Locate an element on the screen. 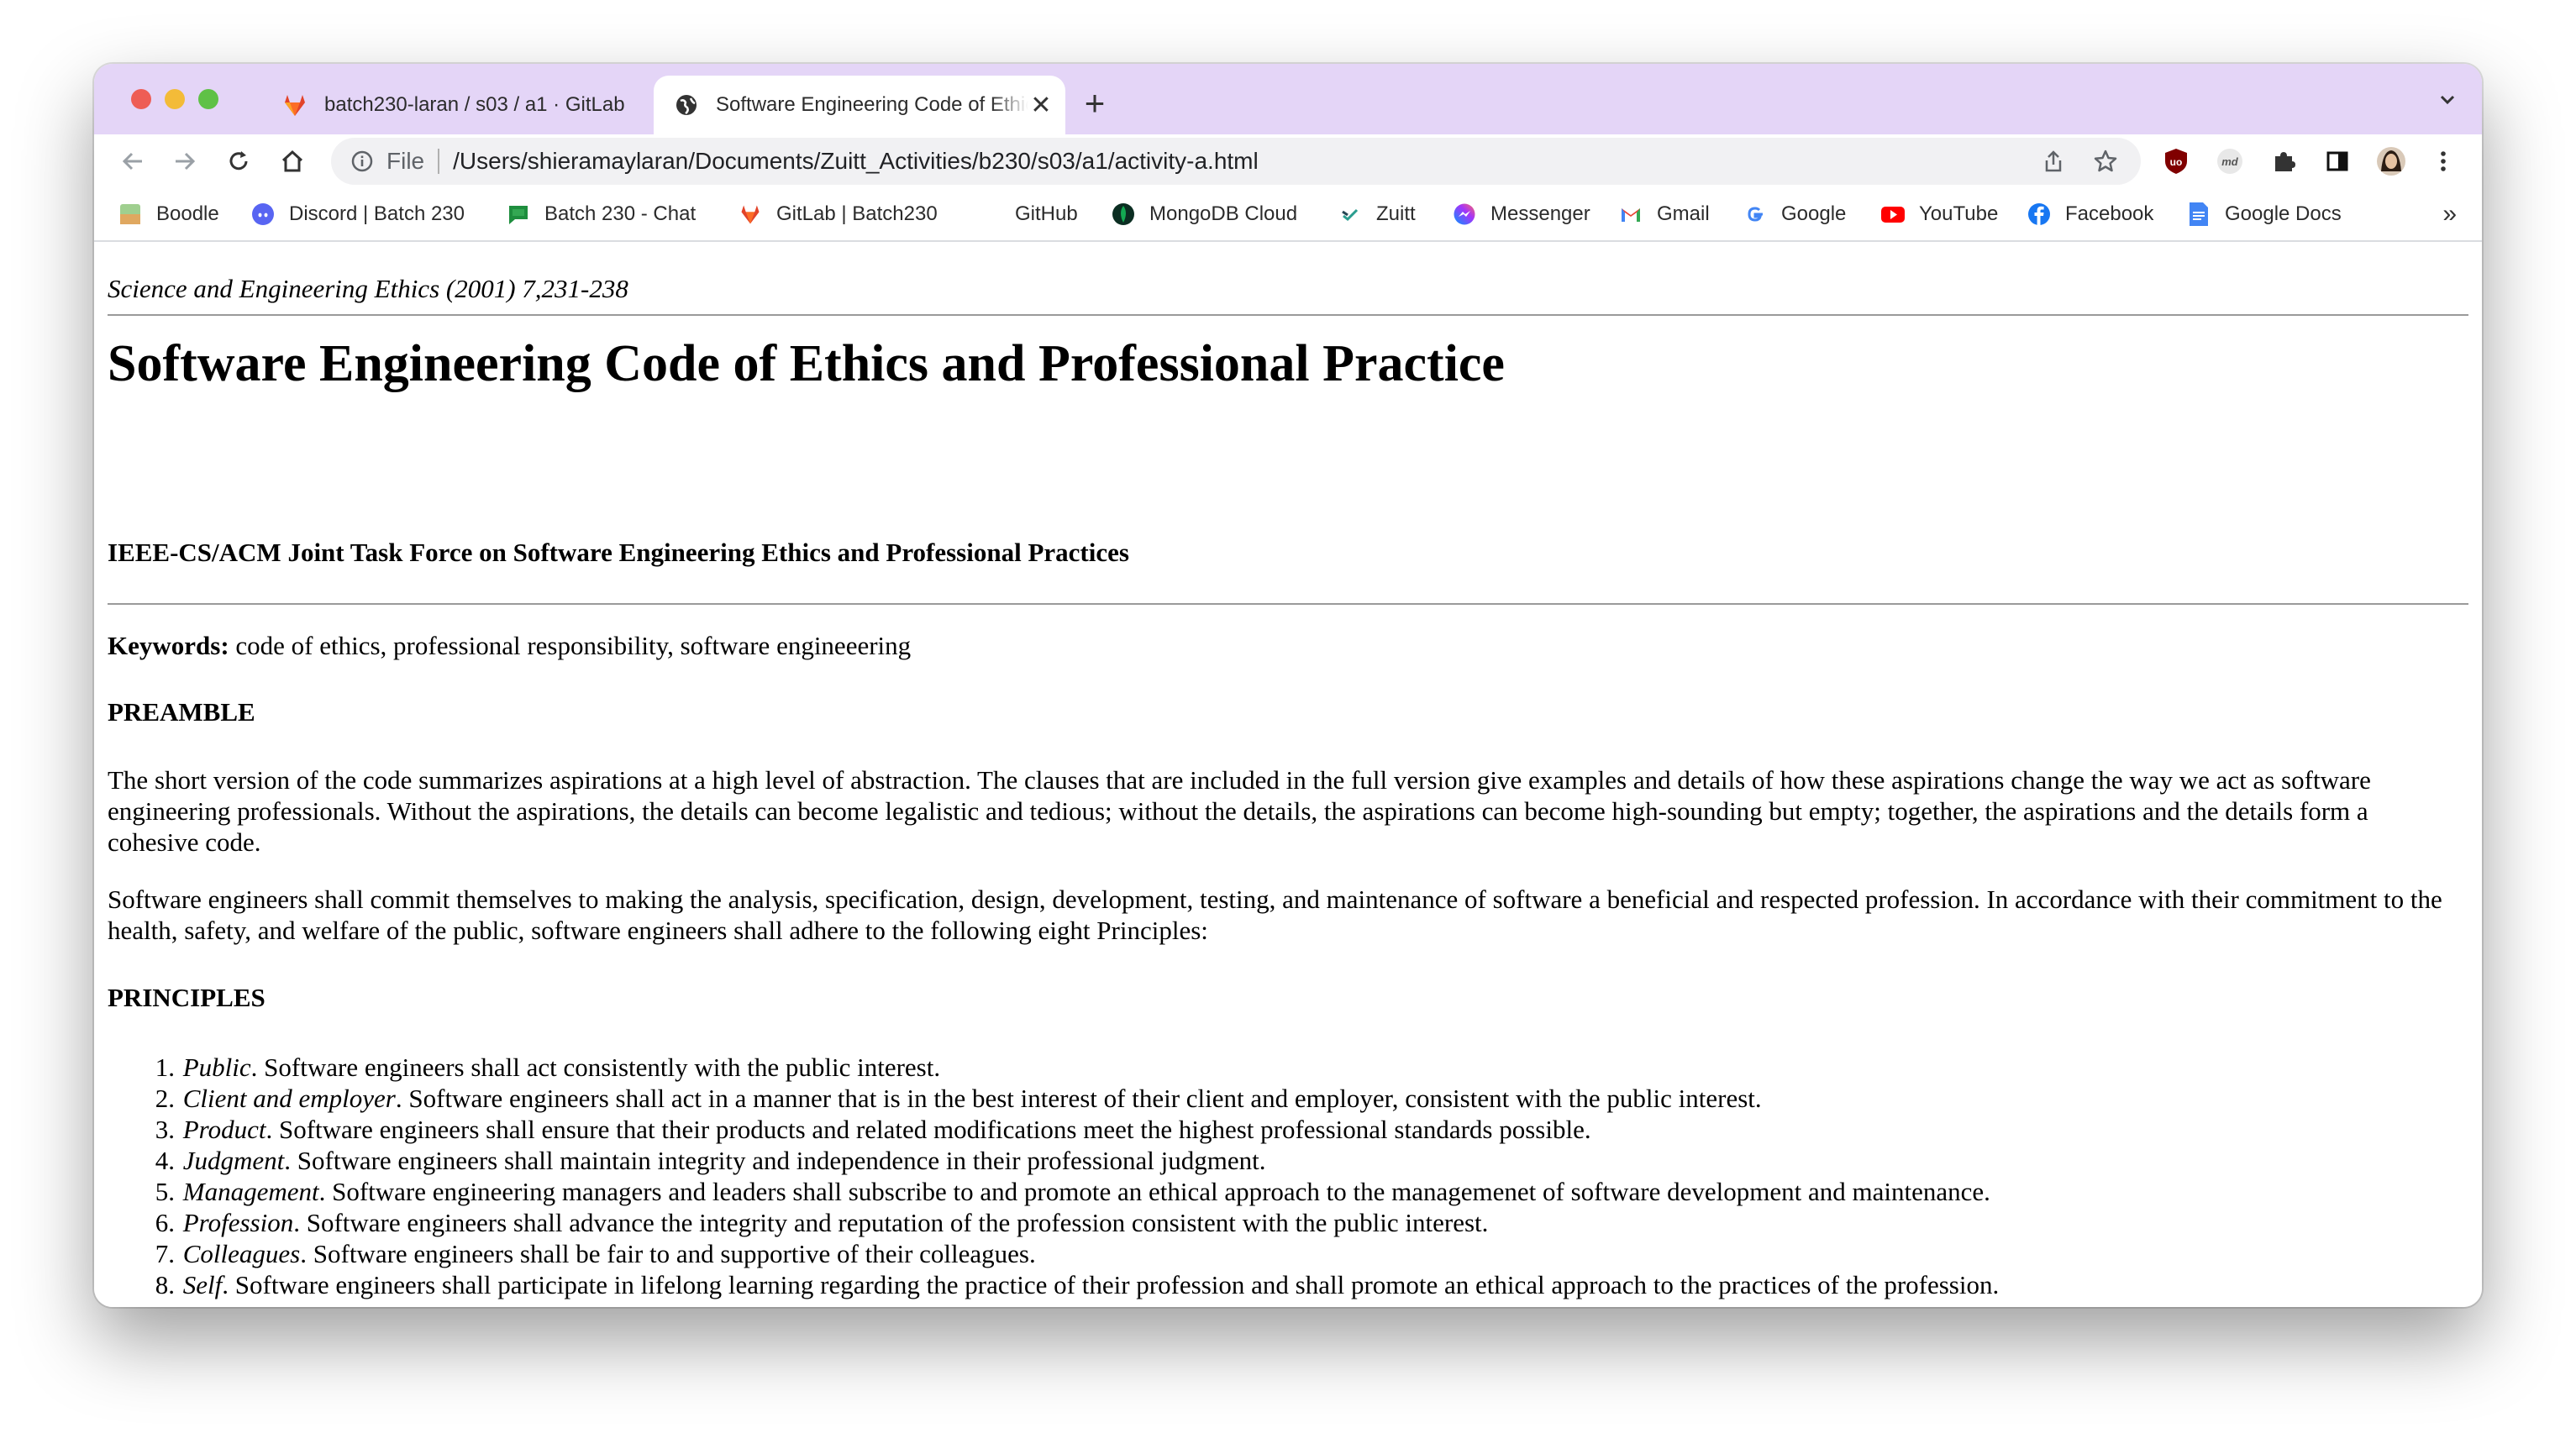 Image resolution: width=2576 pixels, height=1433 pixels. google-chat-icon is located at coordinates (518, 214).